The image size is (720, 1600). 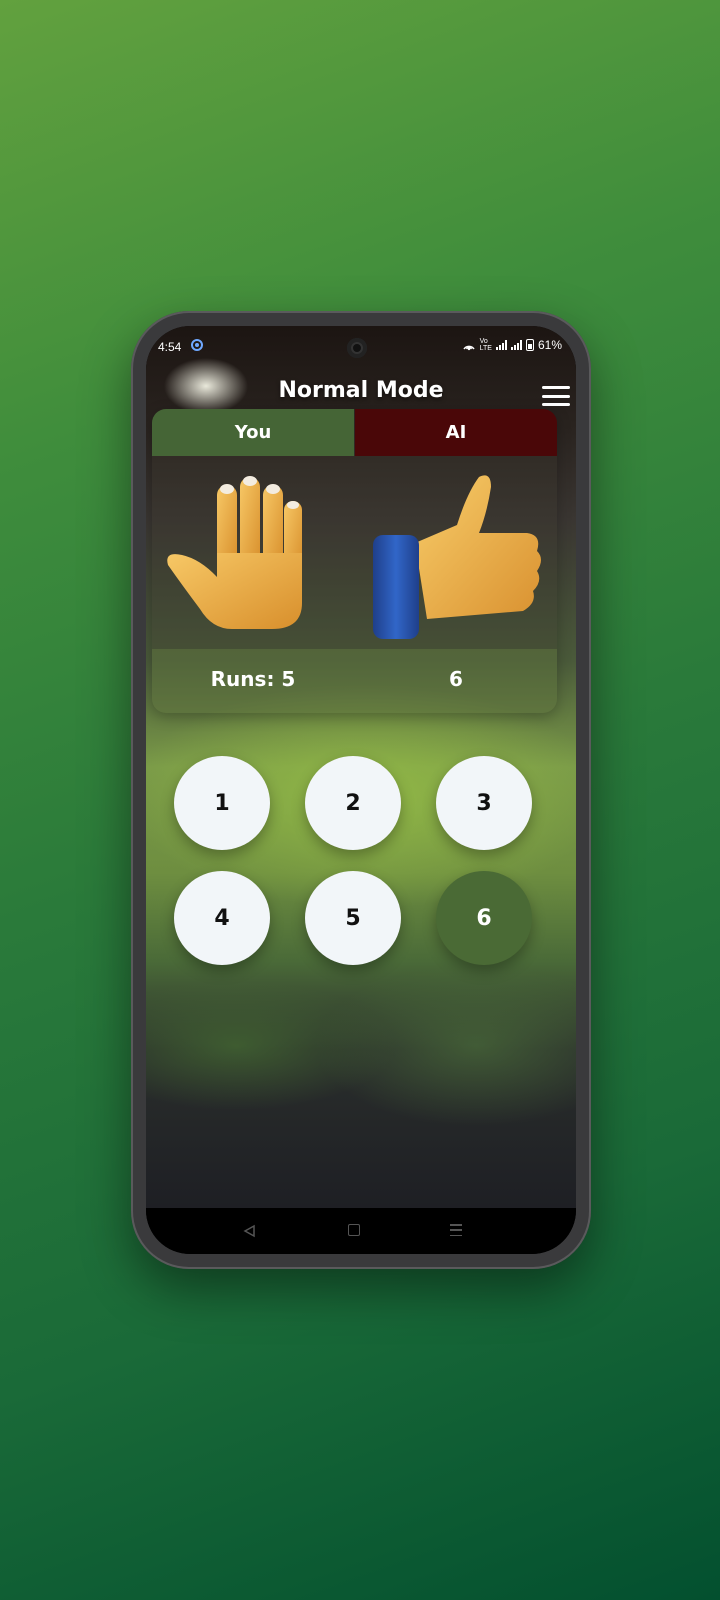 I want to click on signal-1-icon, so click(x=501, y=345).